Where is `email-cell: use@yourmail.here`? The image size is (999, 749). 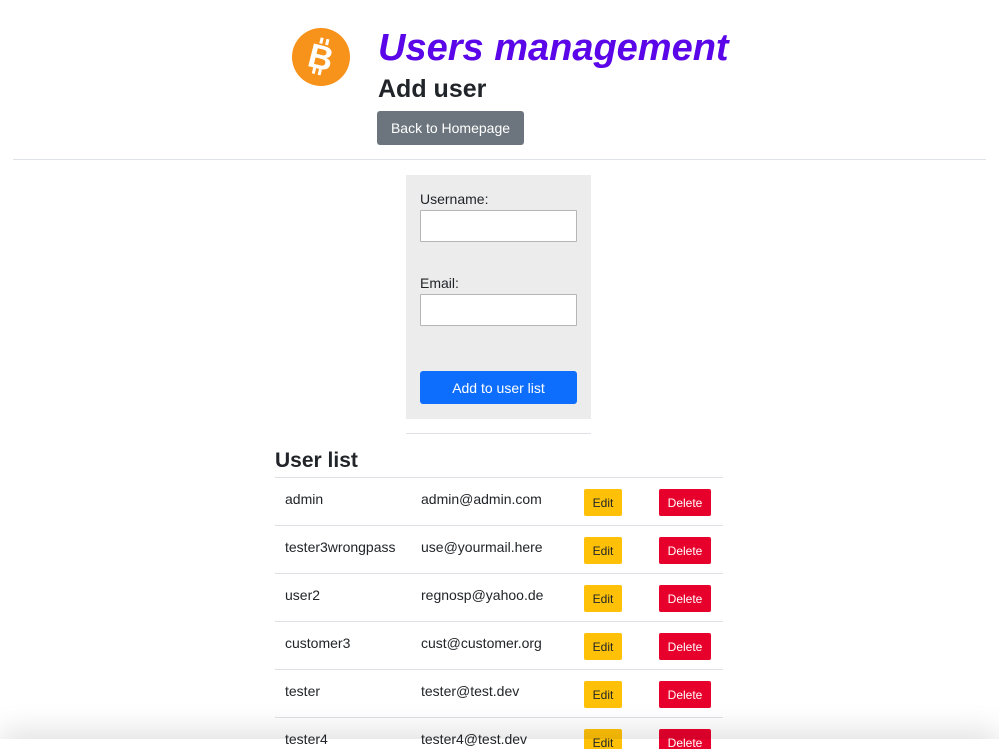 email-cell: use@yourmail.here is located at coordinates (482, 547).